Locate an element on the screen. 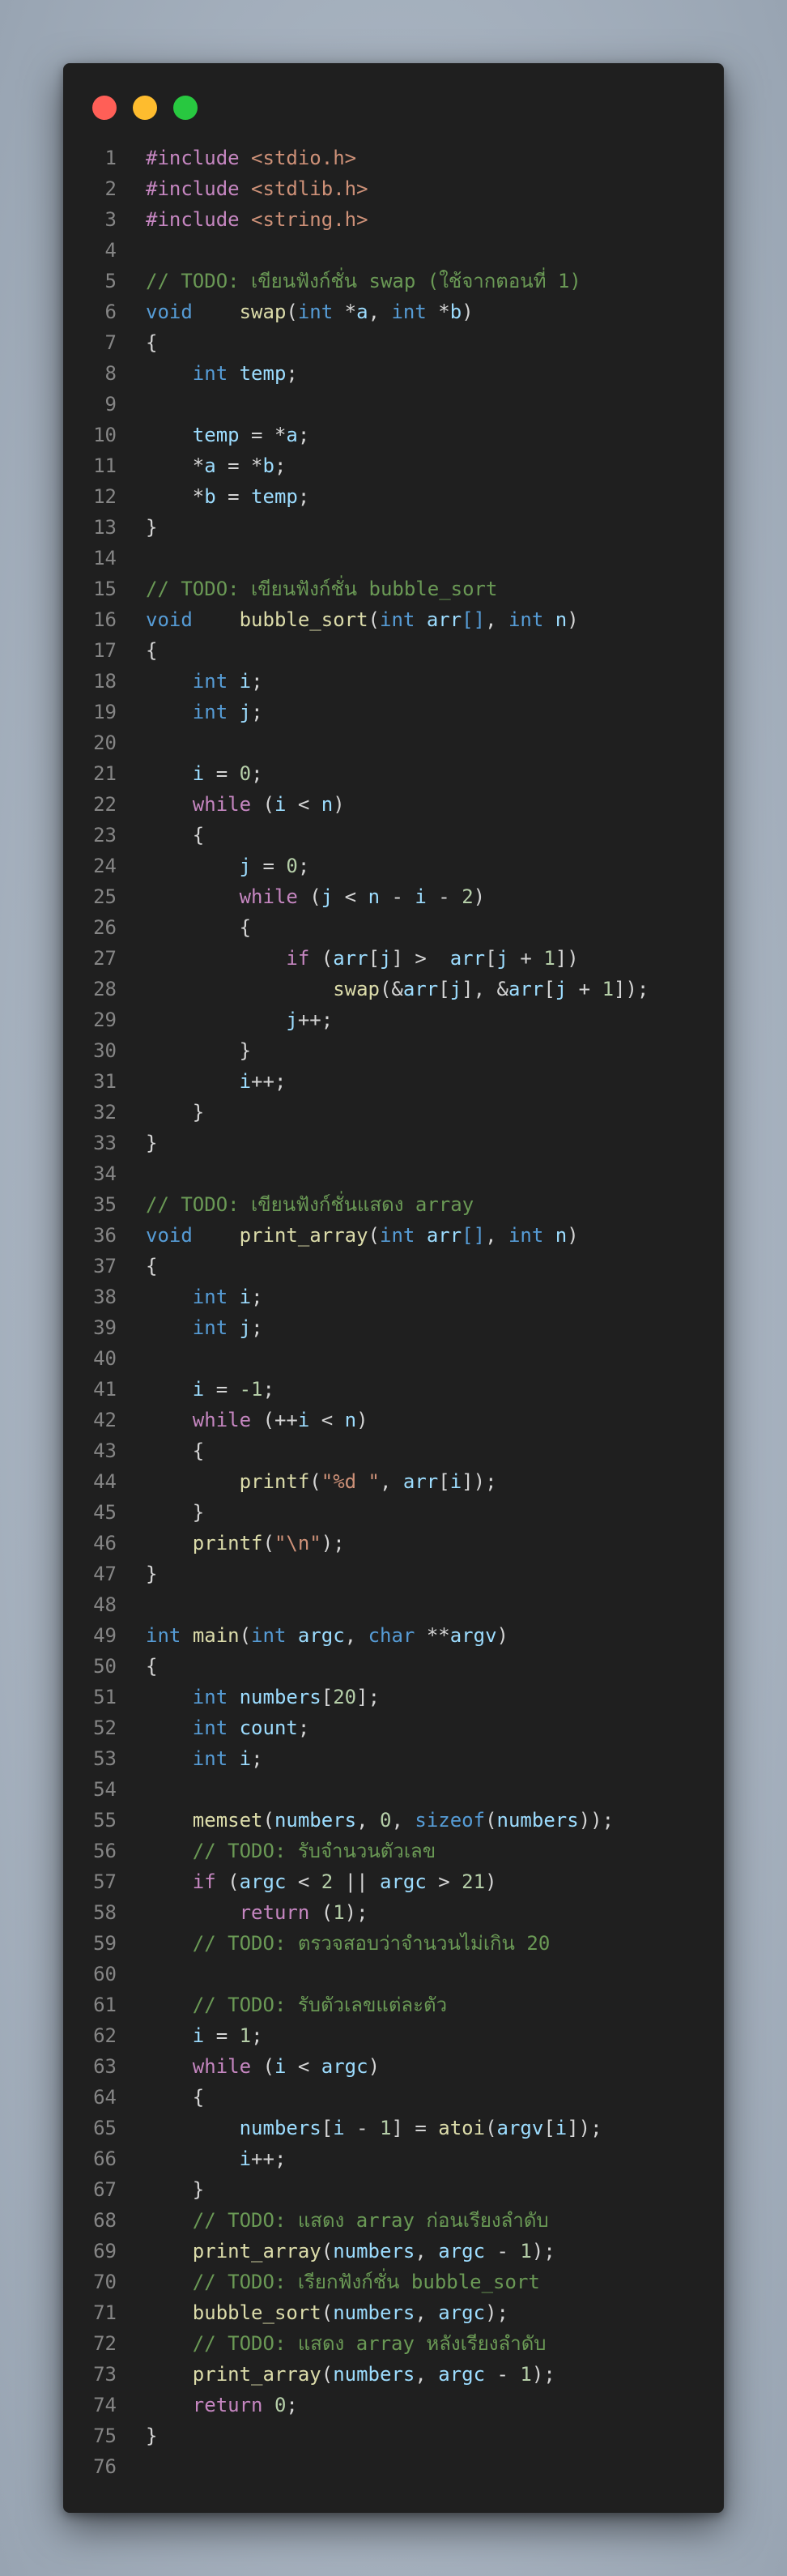 The width and height of the screenshot is (787, 2576). code-token: "%d " is located at coordinates (350, 1482).